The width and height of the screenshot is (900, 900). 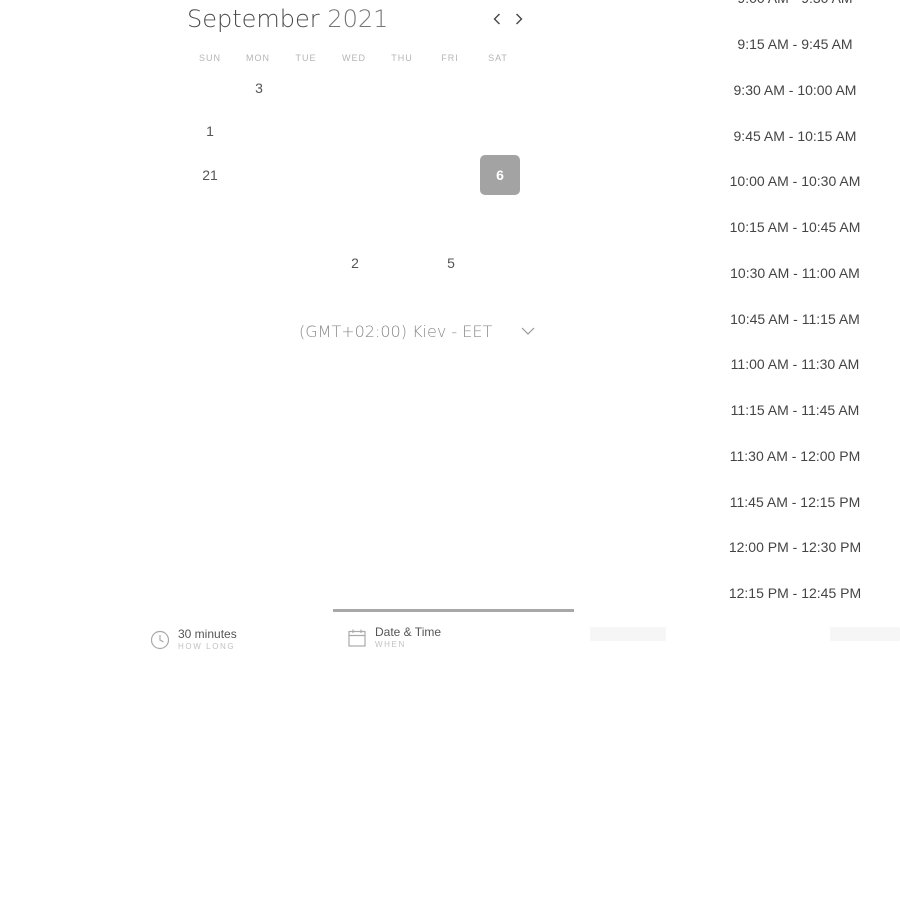 I want to click on calendar-day: 3, so click(x=259, y=88).